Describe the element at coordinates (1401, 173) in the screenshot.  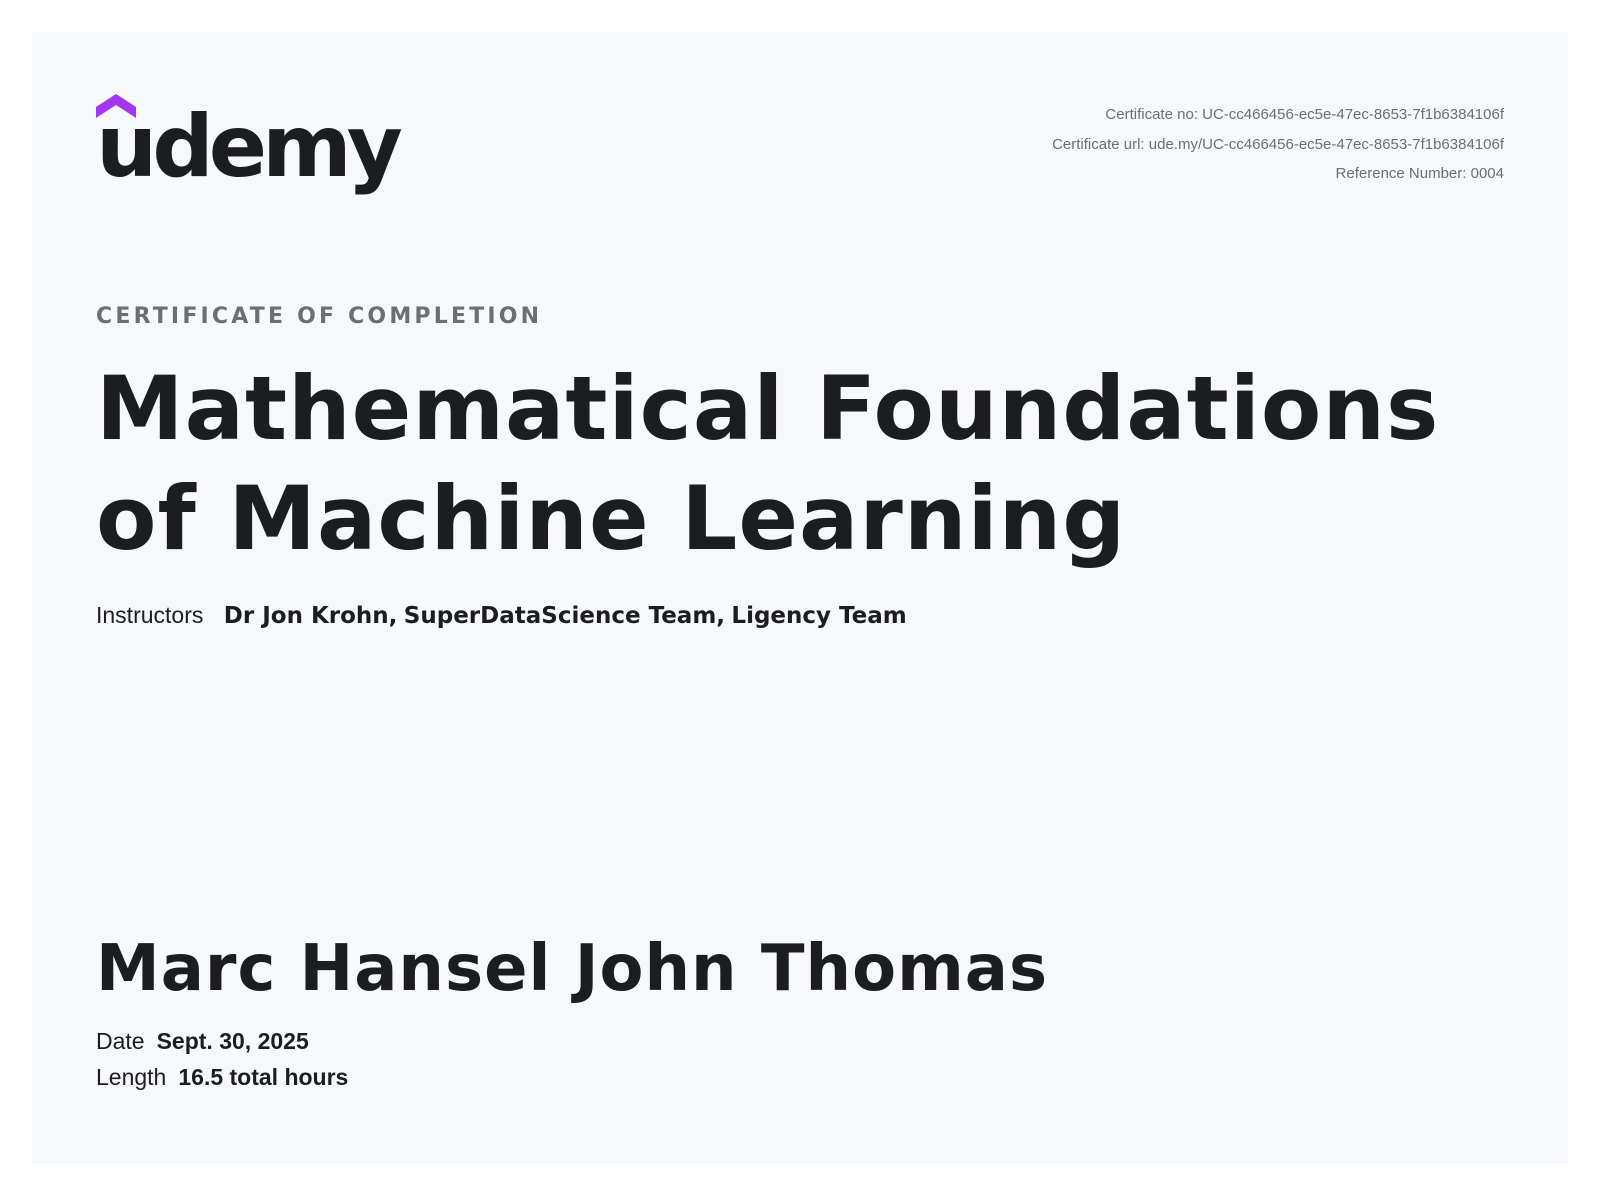
I see `reference-number-label: Reference Number:` at that location.